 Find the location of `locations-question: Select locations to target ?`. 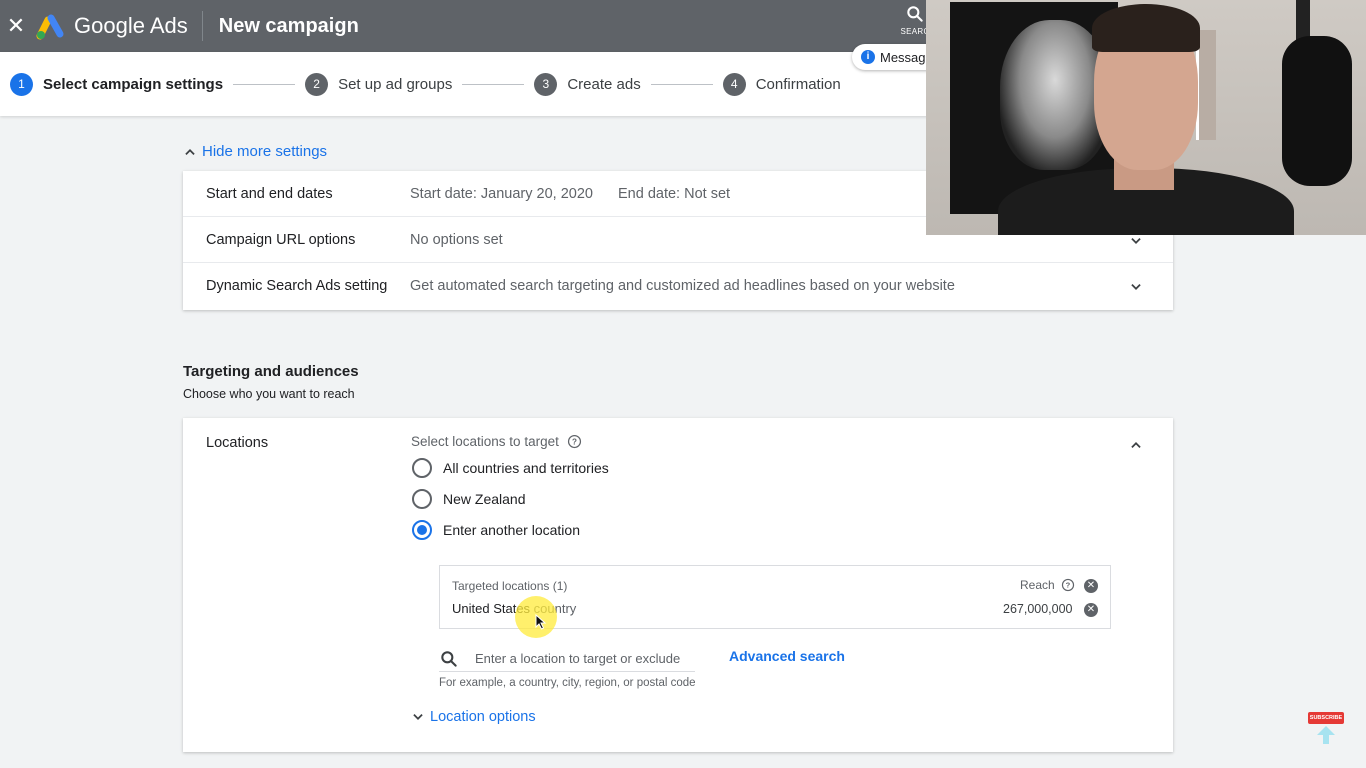

locations-question: Select locations to target ? is located at coordinates (496, 441).